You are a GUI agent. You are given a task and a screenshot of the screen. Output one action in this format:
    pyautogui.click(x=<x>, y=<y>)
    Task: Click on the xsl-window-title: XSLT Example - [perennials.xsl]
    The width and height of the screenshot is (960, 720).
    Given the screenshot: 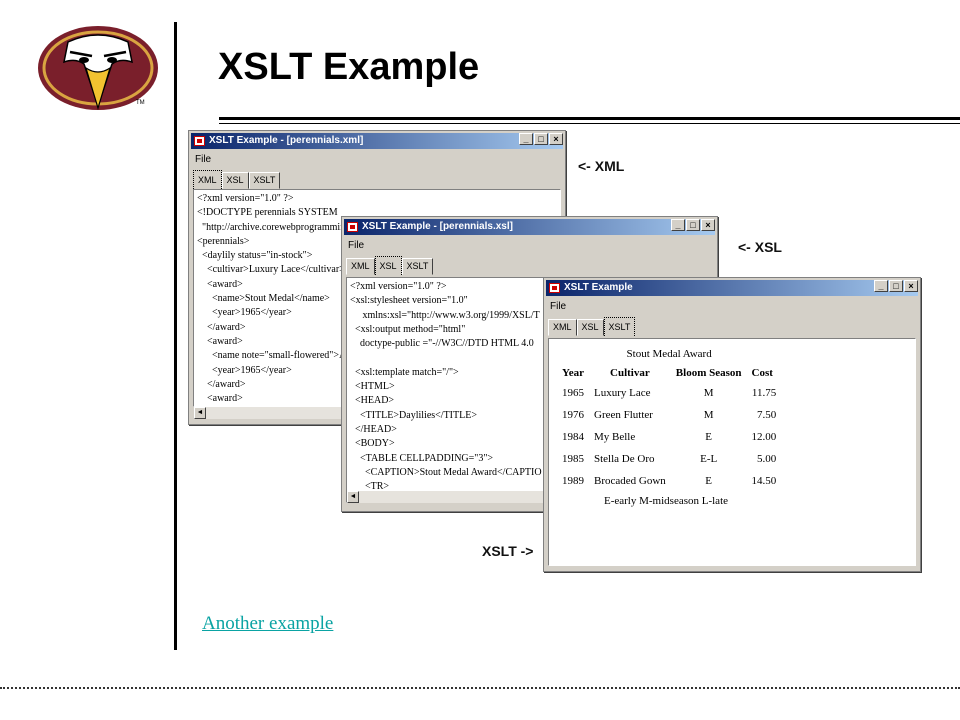 What is the action you would take?
    pyautogui.click(x=437, y=226)
    